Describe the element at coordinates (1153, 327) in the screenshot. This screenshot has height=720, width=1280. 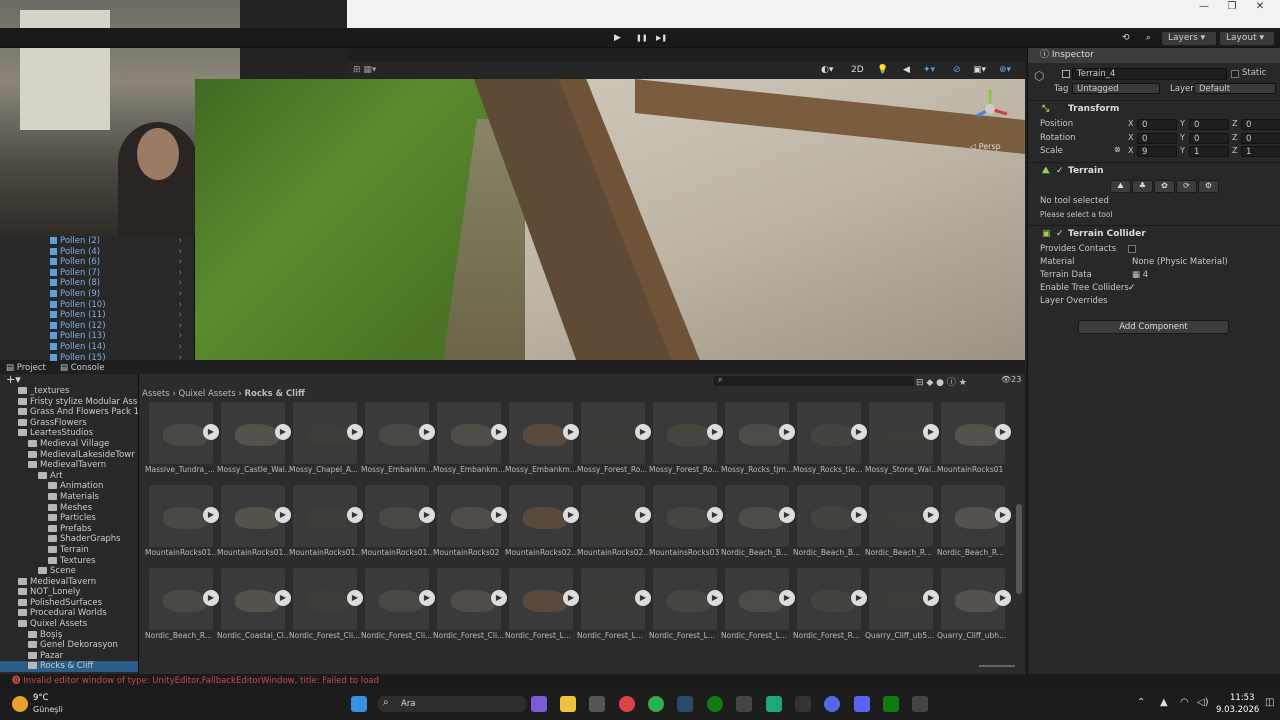
I see `add-component-button: Add Component` at that location.